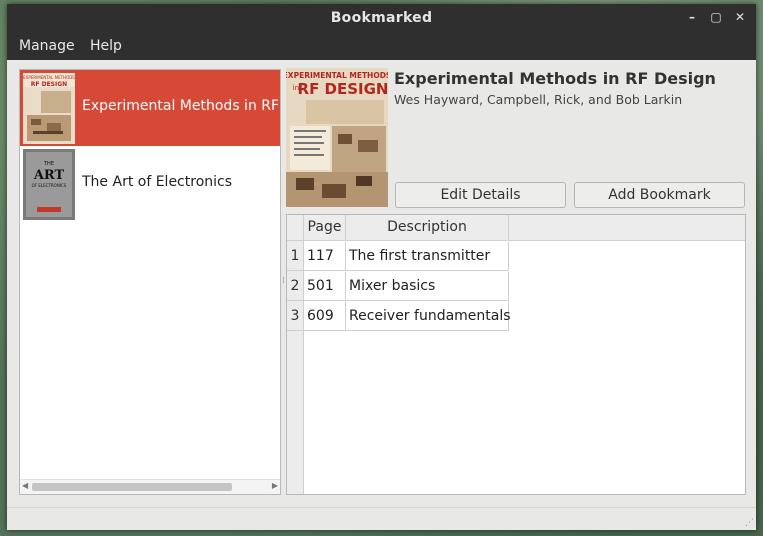 This screenshot has height=536, width=763. Describe the element at coordinates (295, 316) in the screenshot. I see `row-number: 3` at that location.